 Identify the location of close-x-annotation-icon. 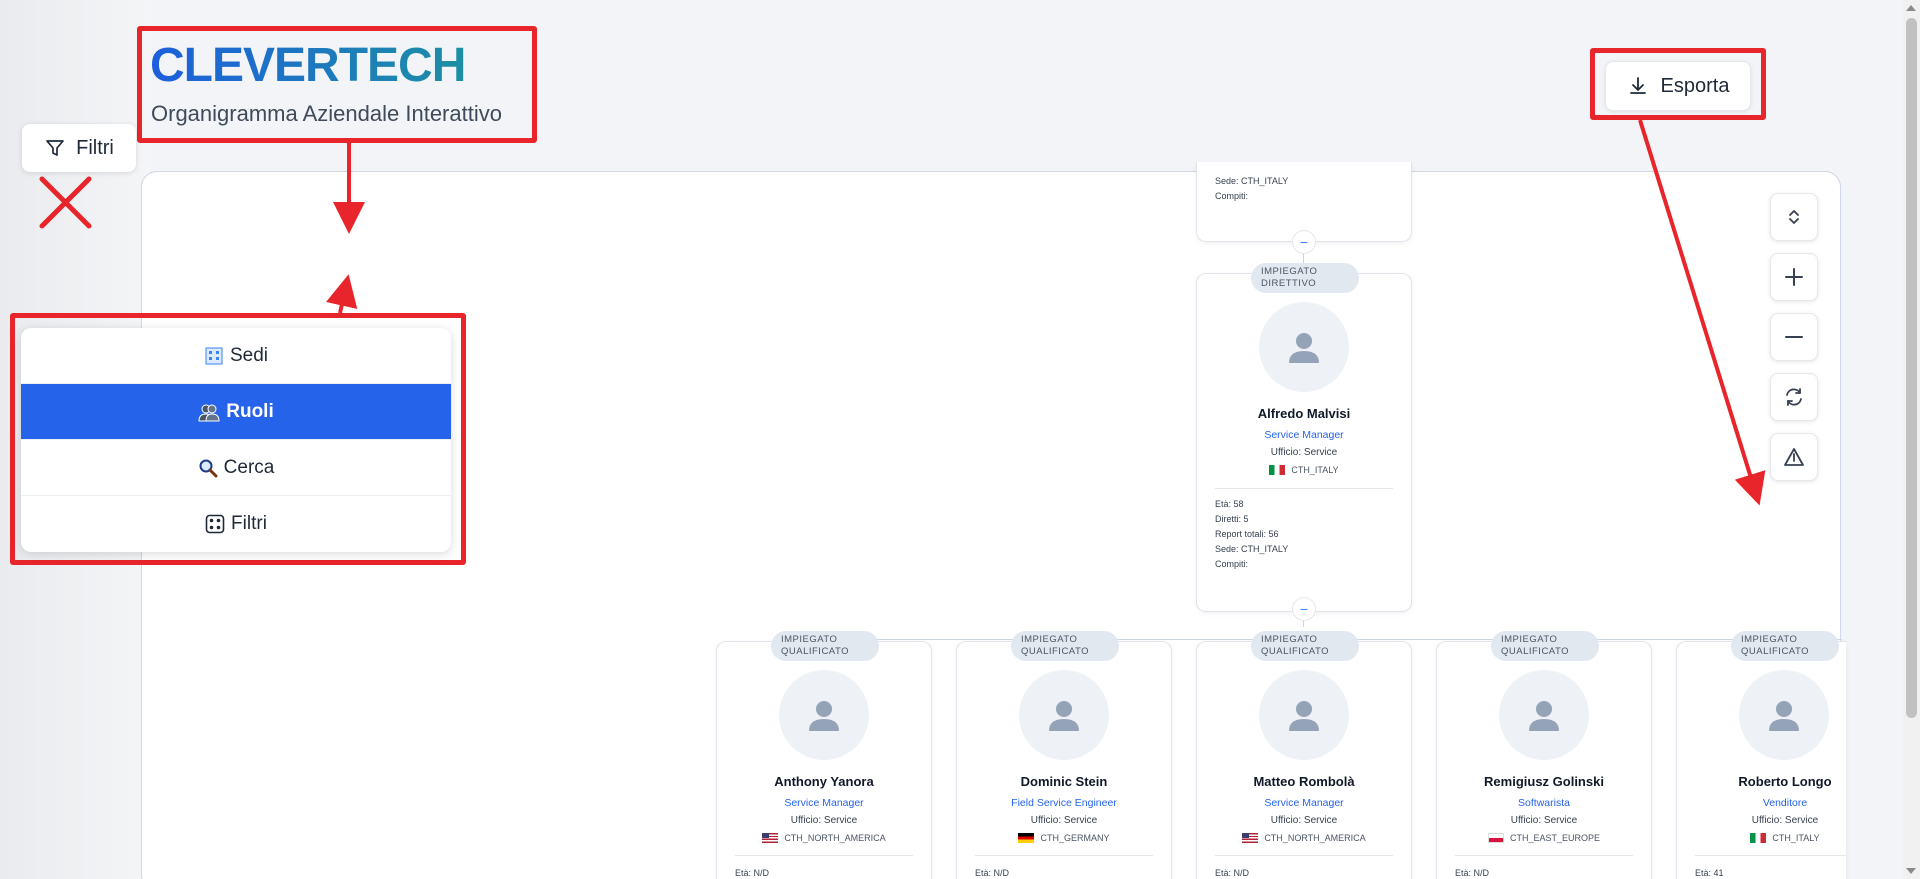
(65, 202).